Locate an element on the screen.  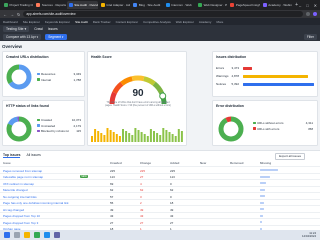
explorer-icon is located at coordinates (27, 235).